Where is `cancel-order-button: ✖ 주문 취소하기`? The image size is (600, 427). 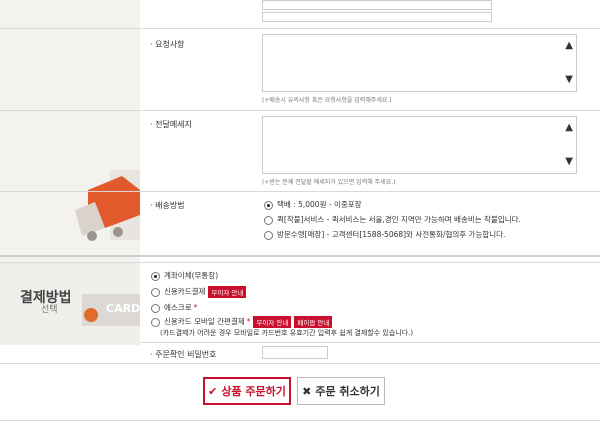
cancel-order-button: ✖ 주문 취소하기 is located at coordinates (341, 391).